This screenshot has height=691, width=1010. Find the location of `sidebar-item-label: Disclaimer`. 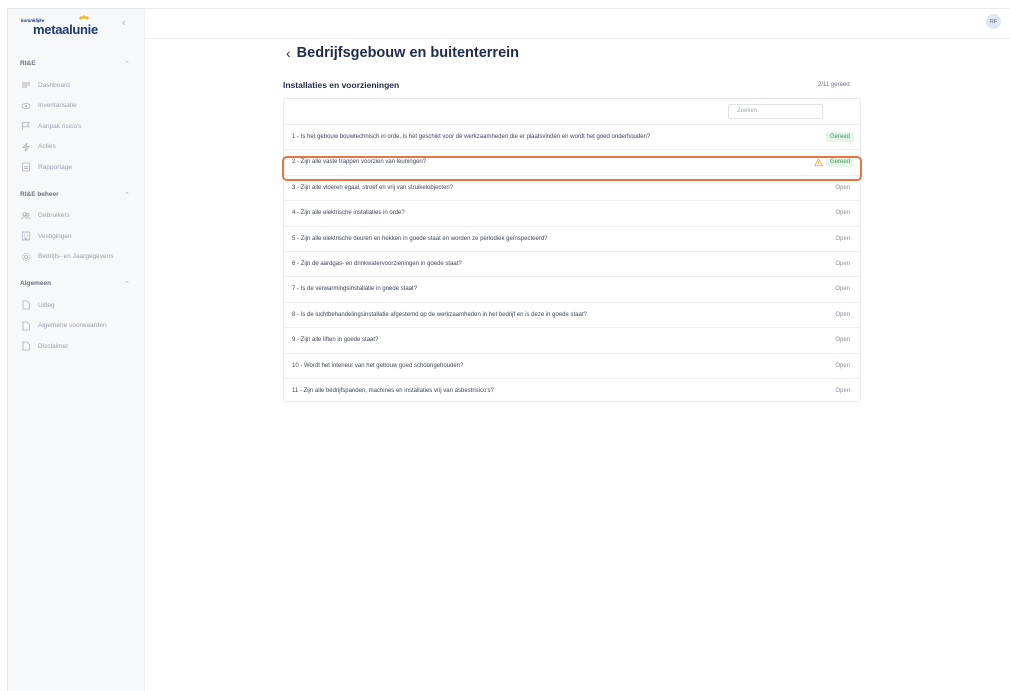

sidebar-item-label: Disclaimer is located at coordinates (53, 346).